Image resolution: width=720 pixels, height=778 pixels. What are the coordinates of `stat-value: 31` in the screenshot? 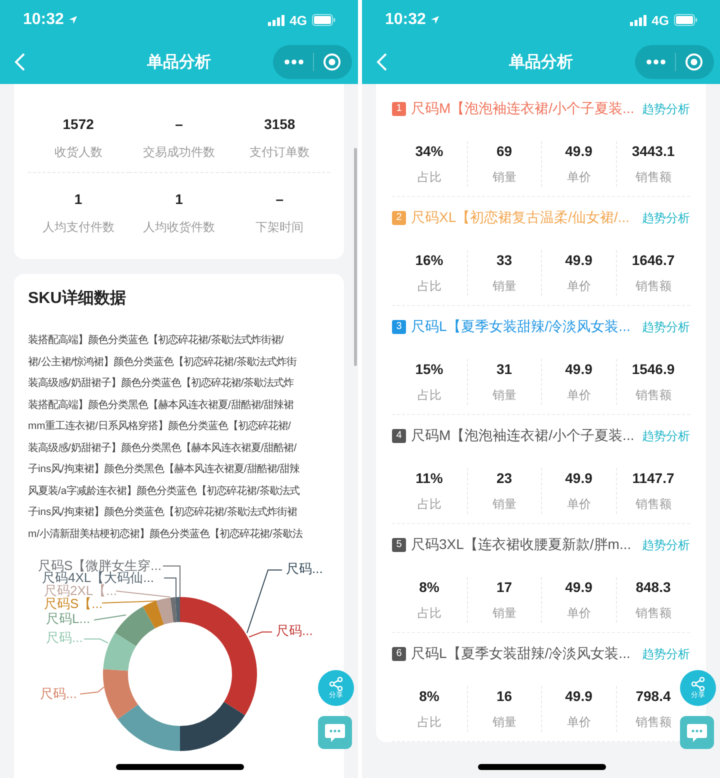 It's located at (504, 369).